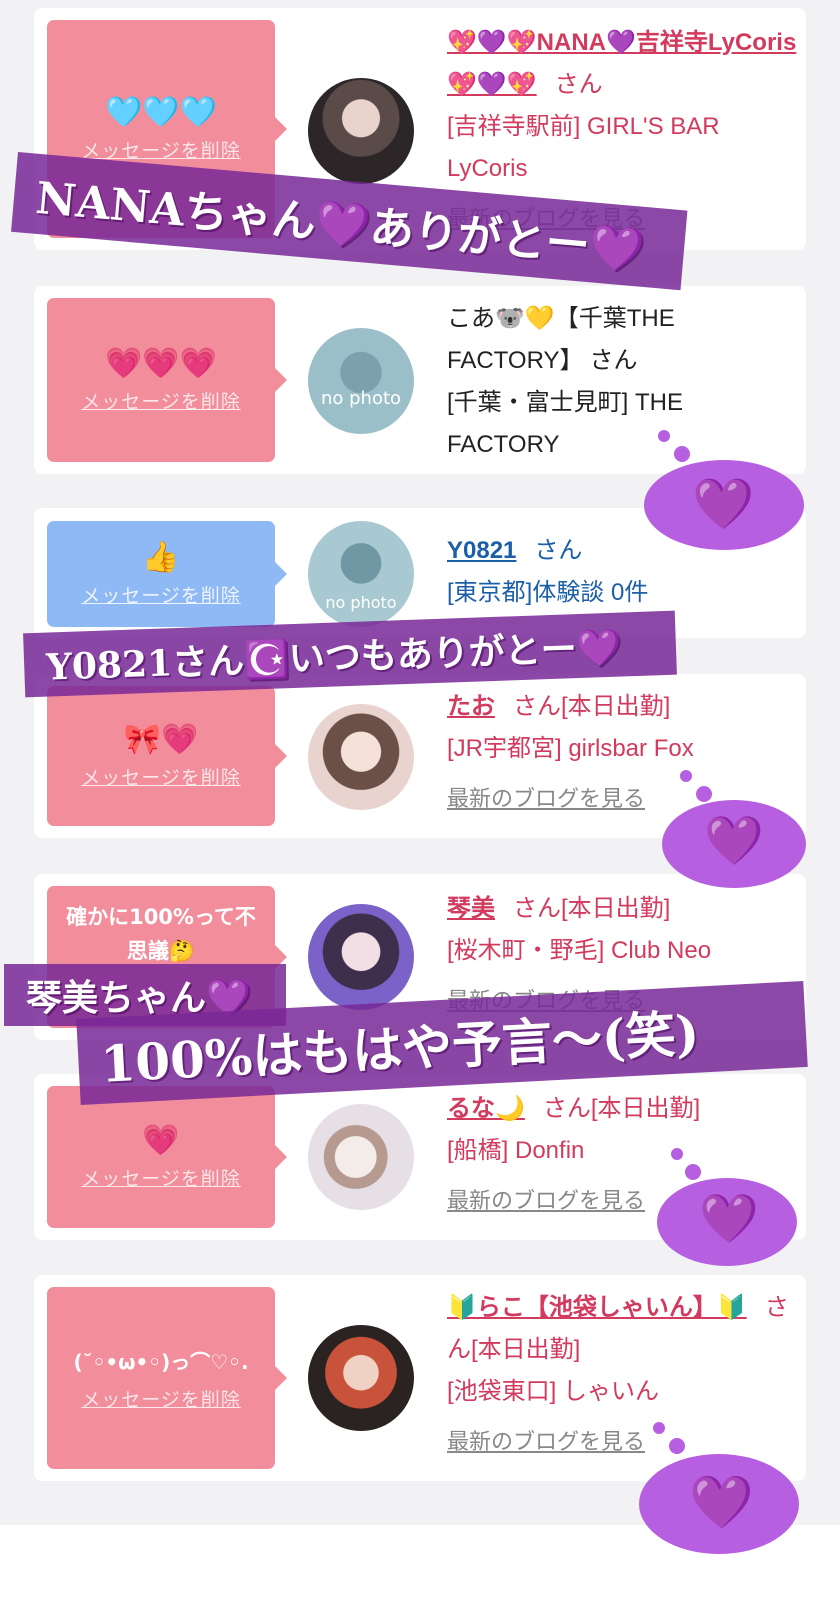 The height and width of the screenshot is (1603, 840). What do you see at coordinates (621, 63) in the screenshot?
I see `user-name-link: 💖💜💖NANA💜吉祥寺LyCoris💖💜💖` at bounding box center [621, 63].